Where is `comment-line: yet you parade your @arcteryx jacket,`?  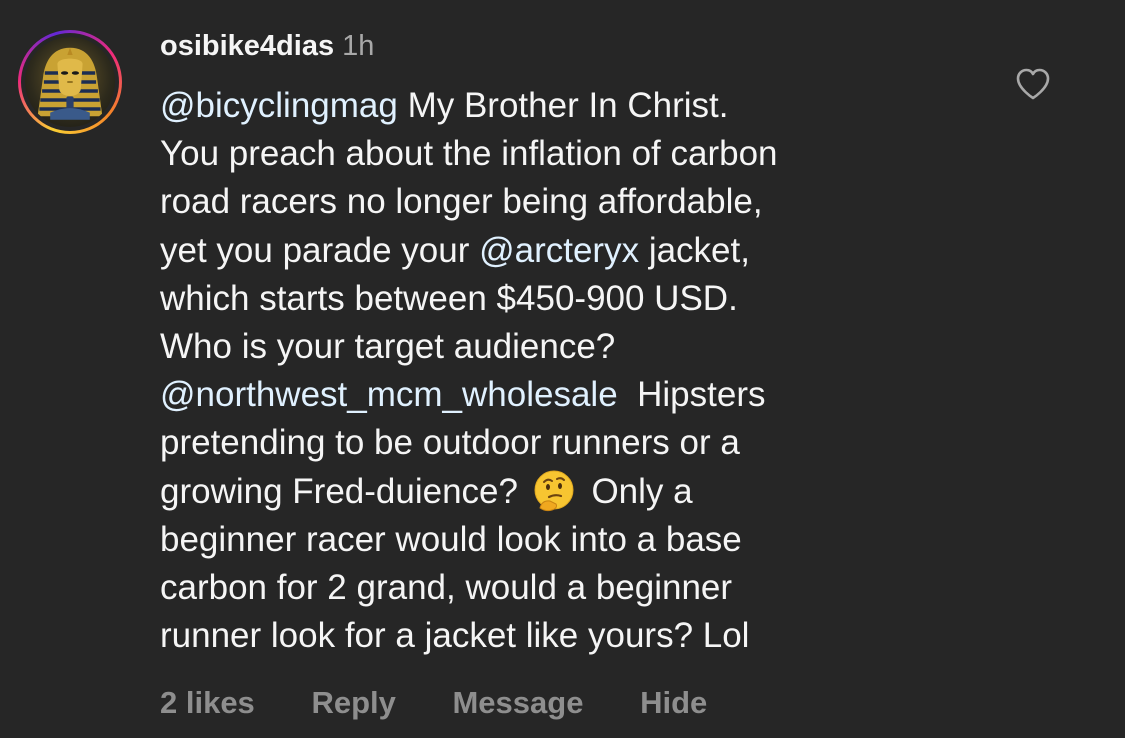
comment-line: yet you parade your @arcteryx jacket, is located at coordinates (555, 251).